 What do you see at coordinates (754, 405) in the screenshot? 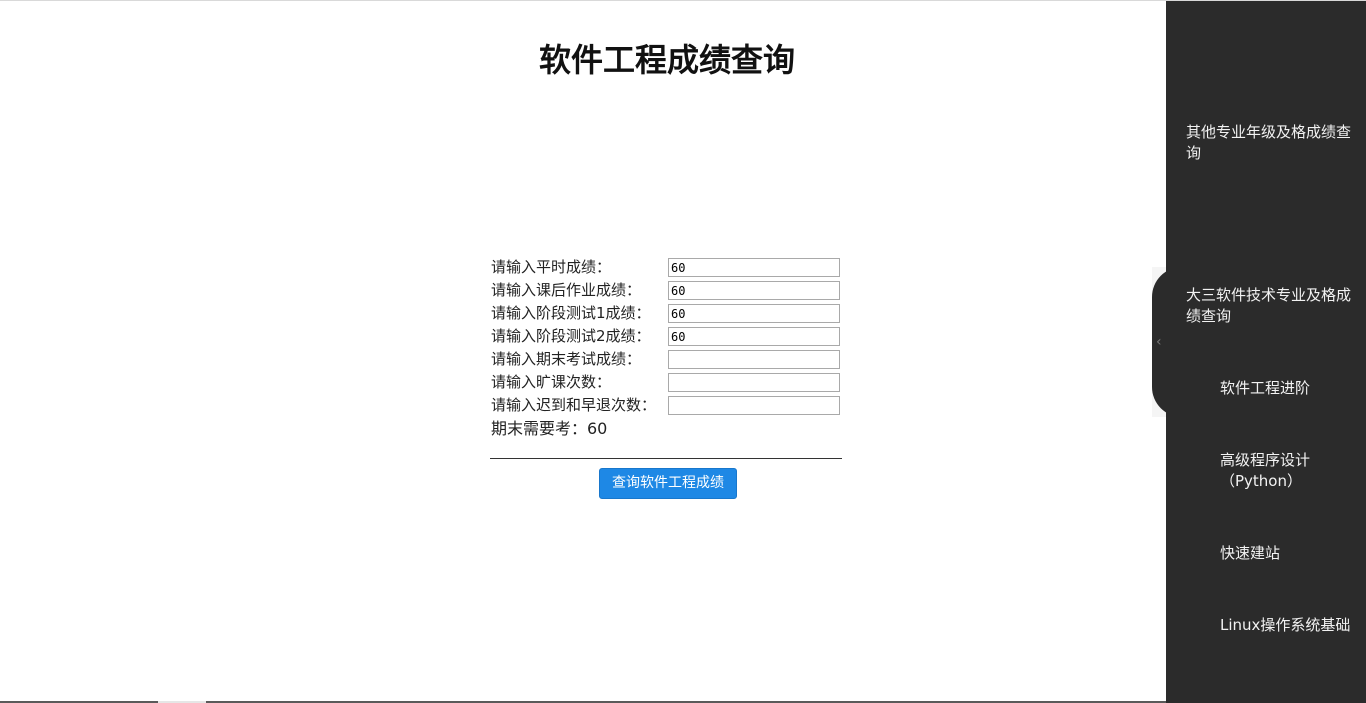
I see `late-early-input` at bounding box center [754, 405].